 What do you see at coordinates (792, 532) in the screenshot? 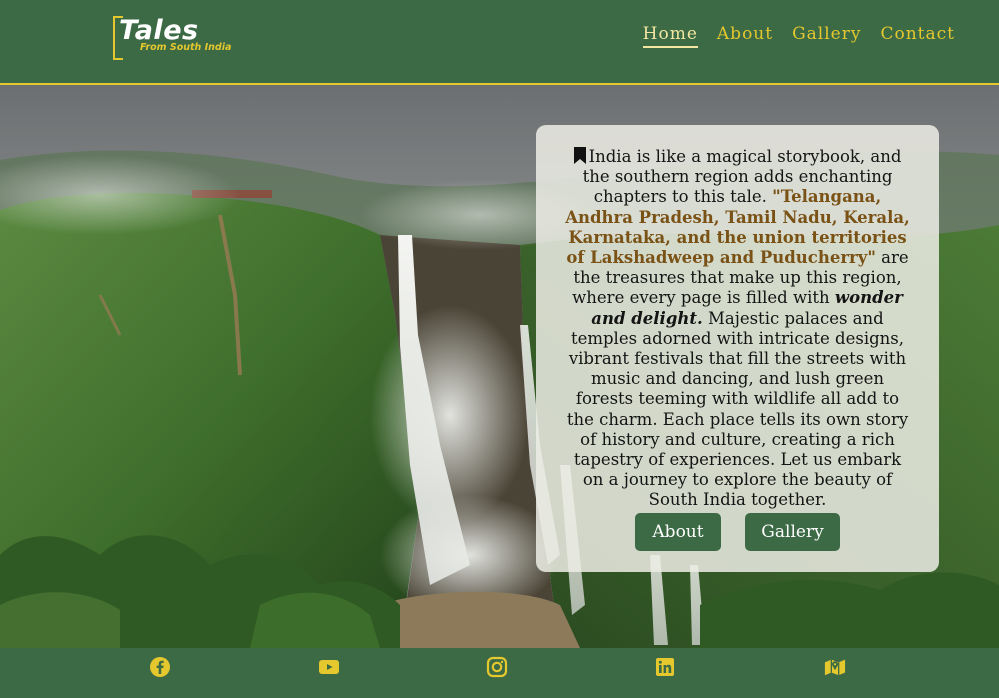
I see `gallery-button: Gallery` at bounding box center [792, 532].